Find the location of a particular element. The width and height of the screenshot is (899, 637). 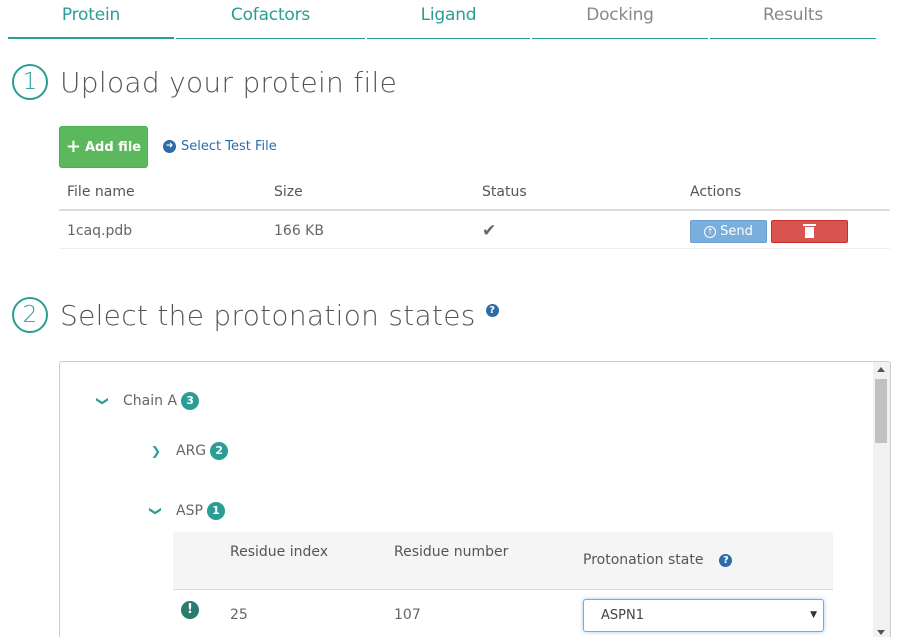

header-protonation-state: Protonation state ? is located at coordinates (658, 560).